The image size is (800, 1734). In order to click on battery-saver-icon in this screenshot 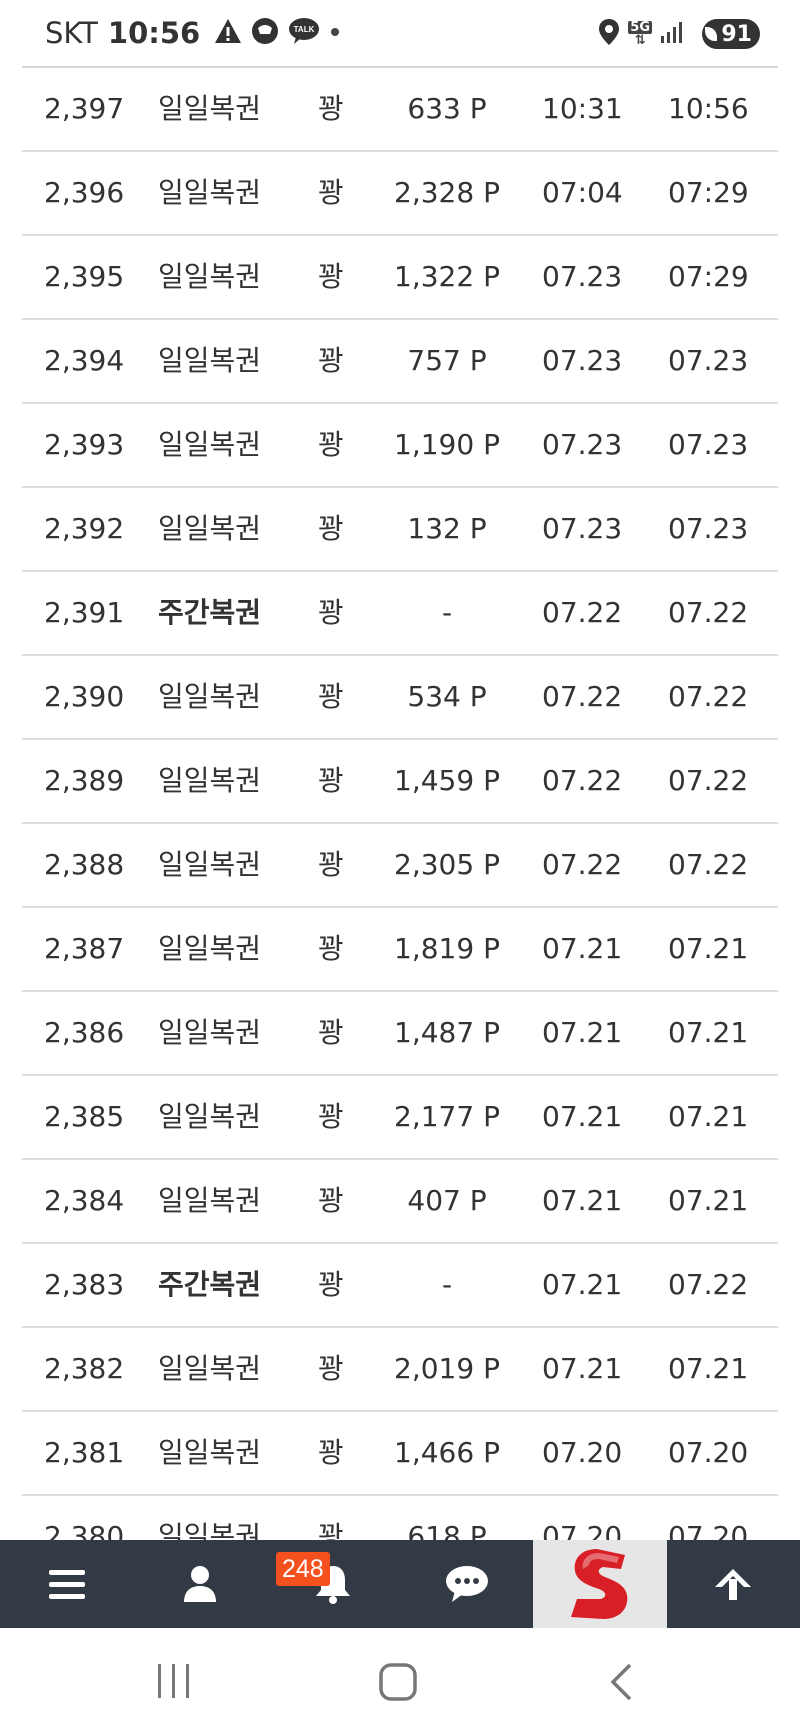, I will do `click(711, 34)`.